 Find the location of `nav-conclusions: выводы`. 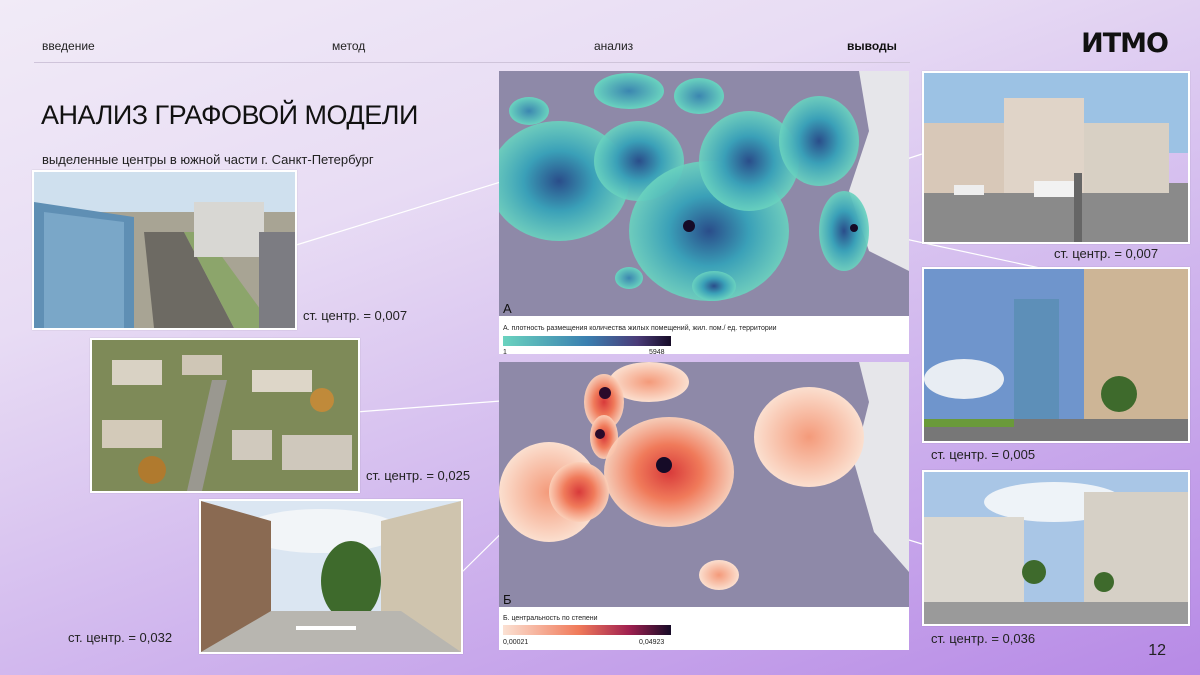

nav-conclusions: выводы is located at coordinates (872, 46).